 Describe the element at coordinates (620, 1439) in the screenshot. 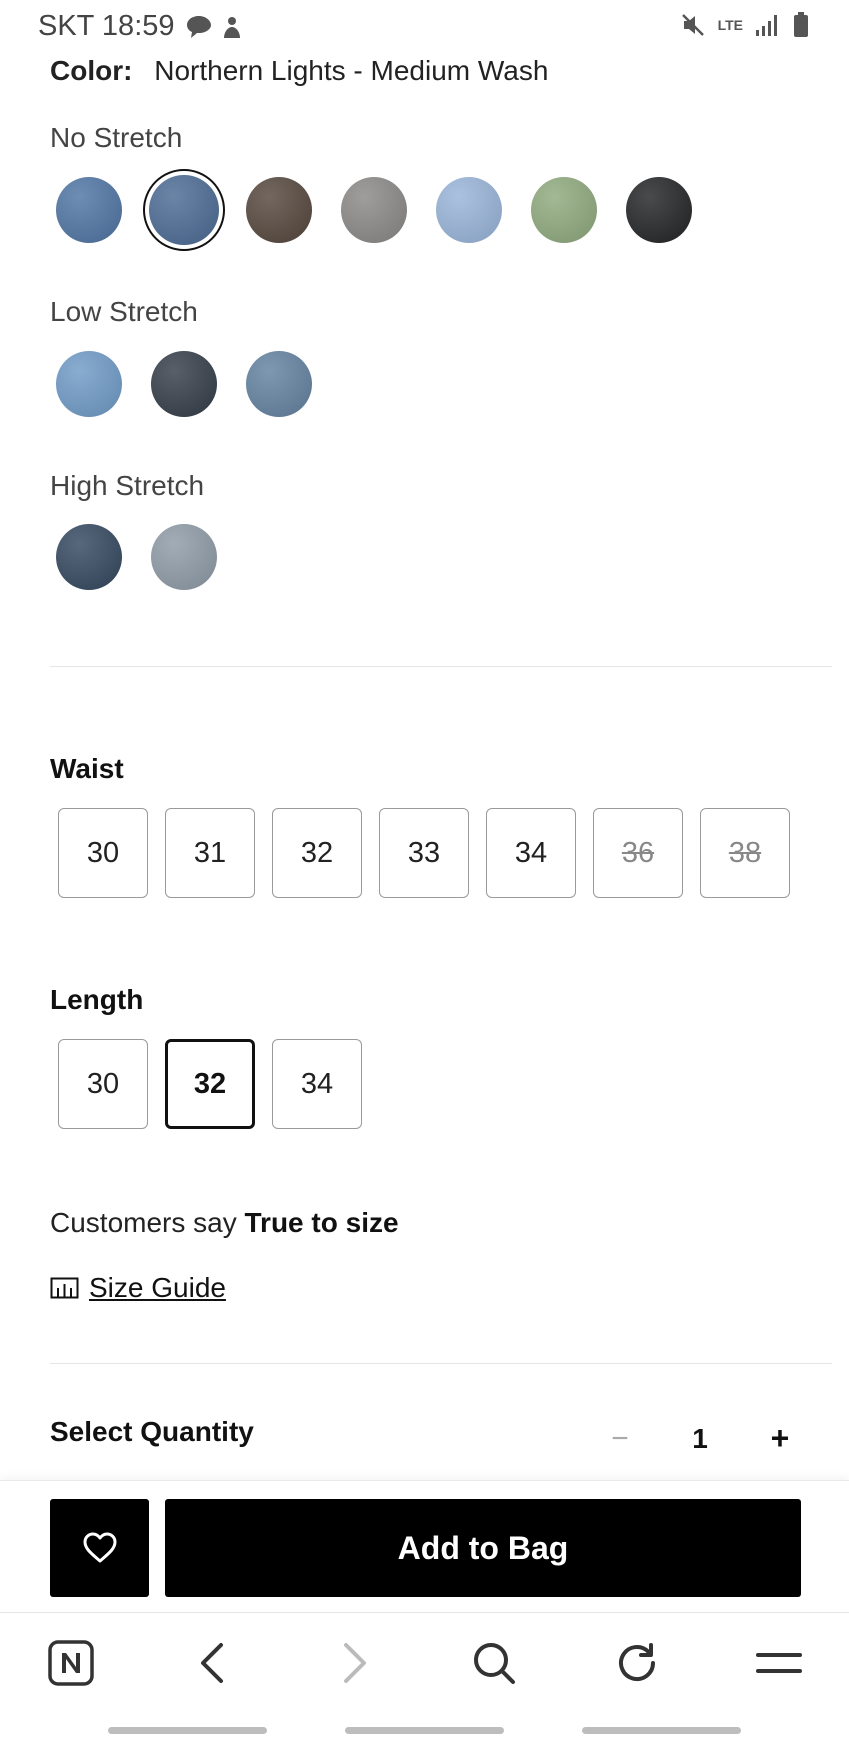

I see `decrease-quantity-button: −` at that location.